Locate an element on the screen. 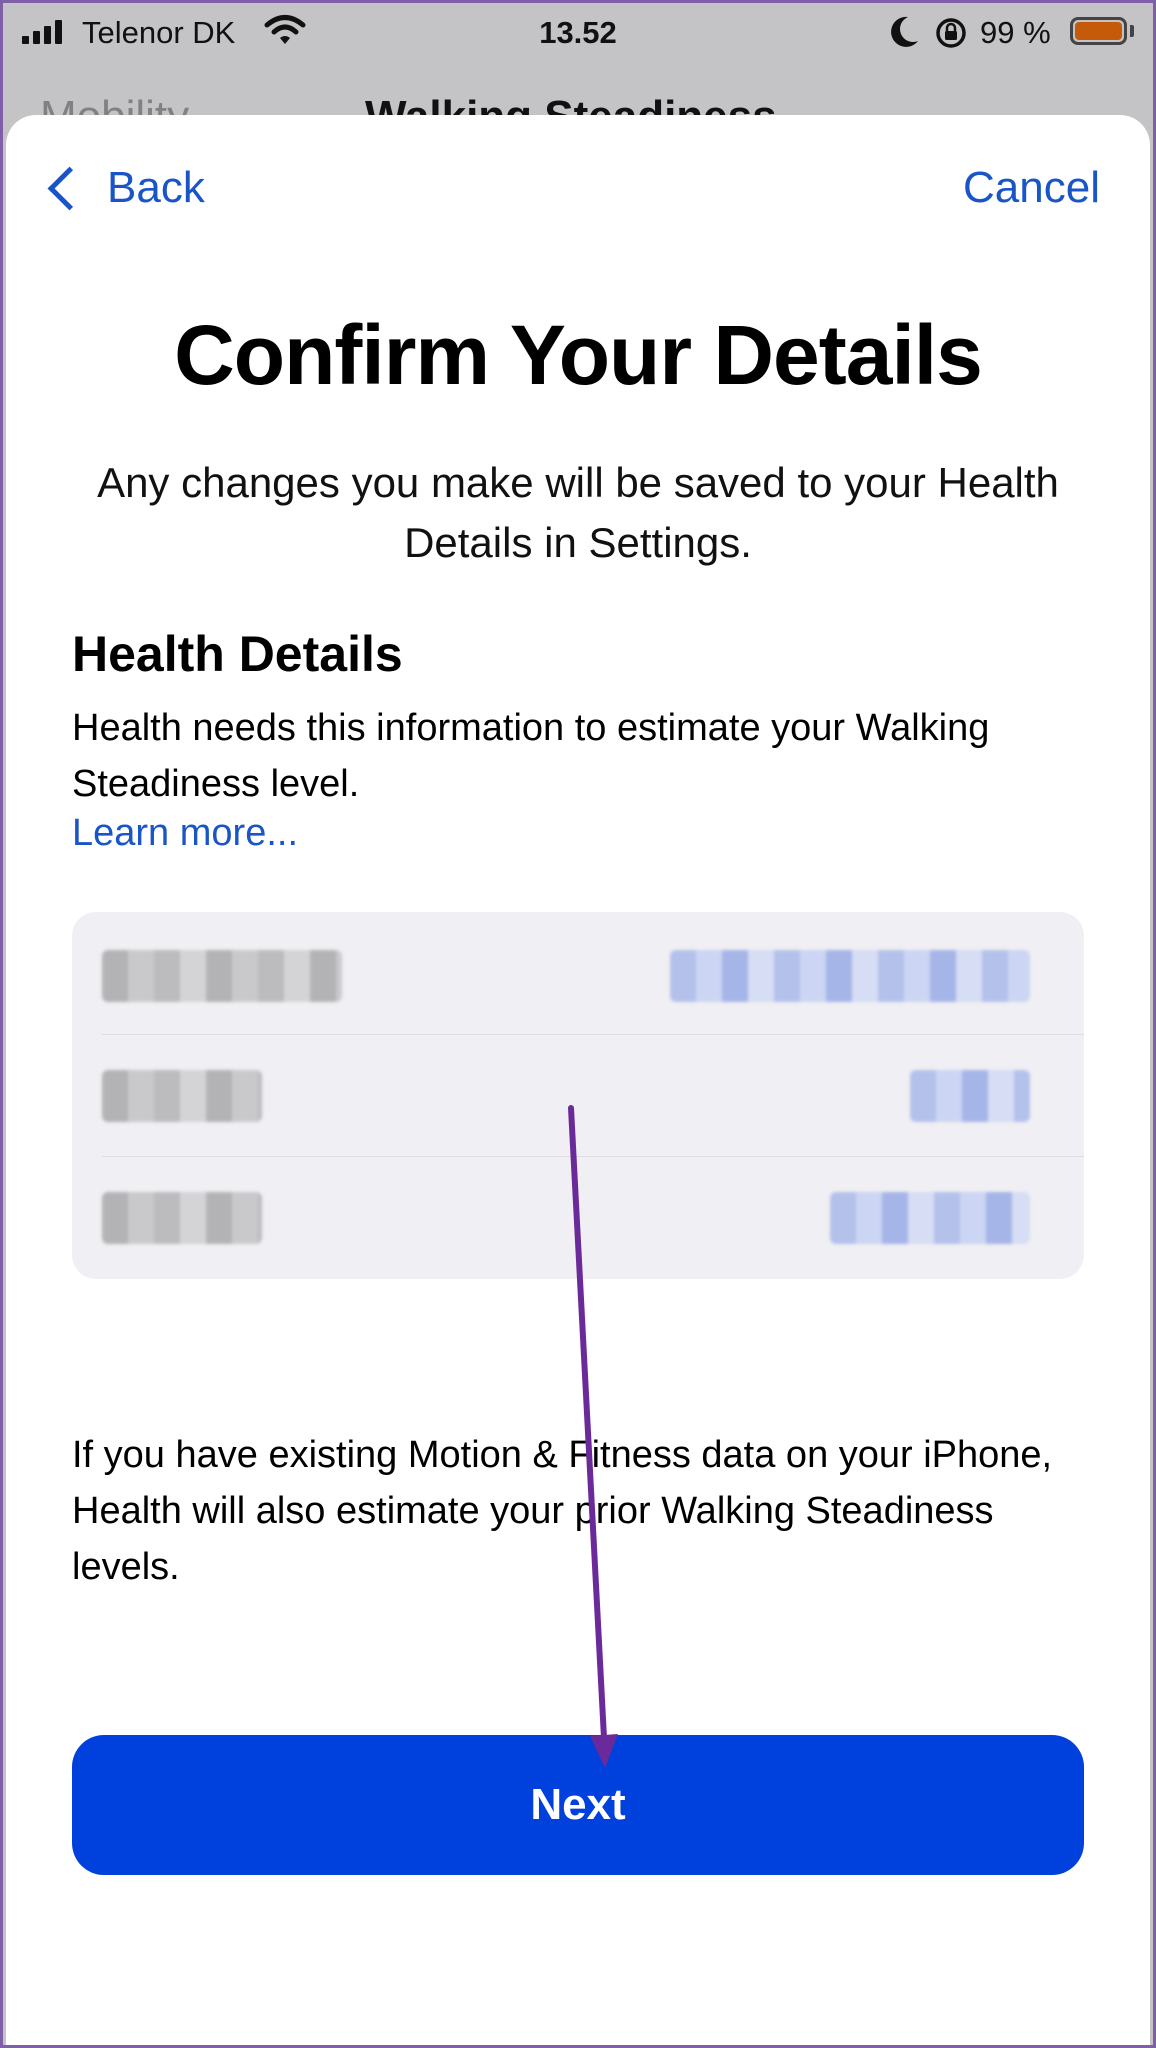 The width and height of the screenshot is (1156, 2048). next-button: Next is located at coordinates (578, 1805).